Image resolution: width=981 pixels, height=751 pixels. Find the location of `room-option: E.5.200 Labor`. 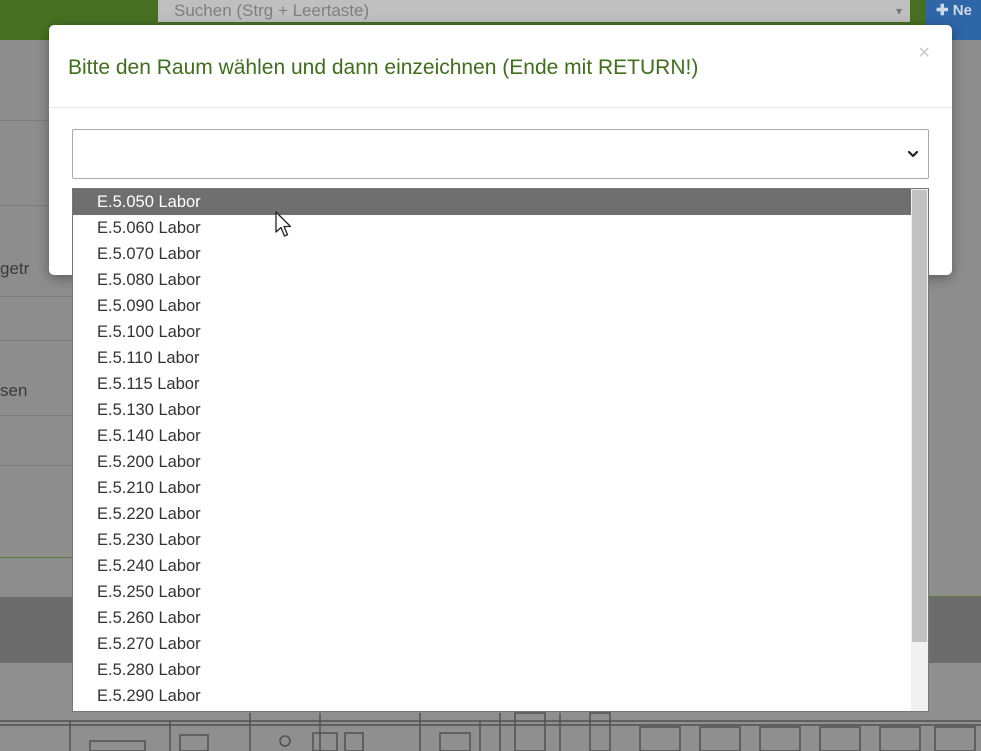

room-option: E.5.200 Labor is located at coordinates (492, 462).